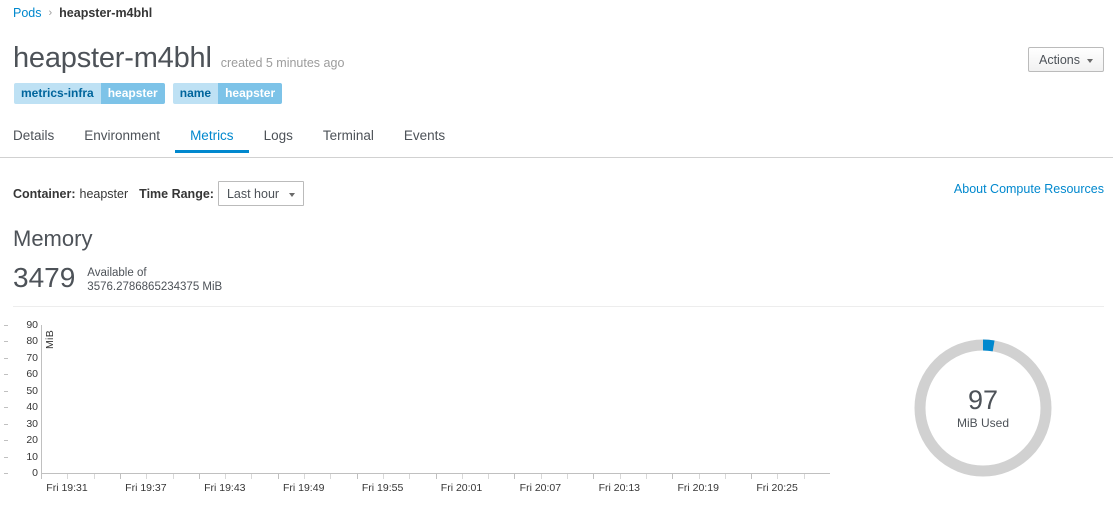  Describe the element at coordinates (32, 357) in the screenshot. I see `chart-y-tick: 70` at that location.